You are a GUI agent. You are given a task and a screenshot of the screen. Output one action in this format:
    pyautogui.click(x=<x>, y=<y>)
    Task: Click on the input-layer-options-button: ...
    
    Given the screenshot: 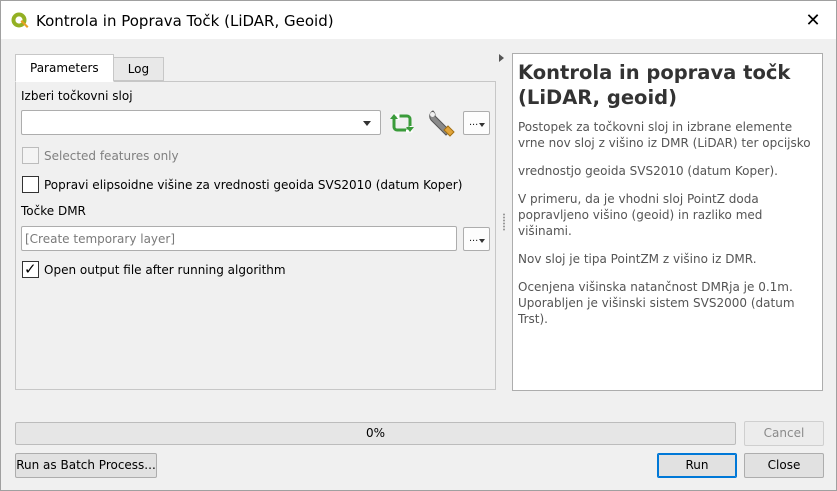 What is the action you would take?
    pyautogui.click(x=476, y=123)
    